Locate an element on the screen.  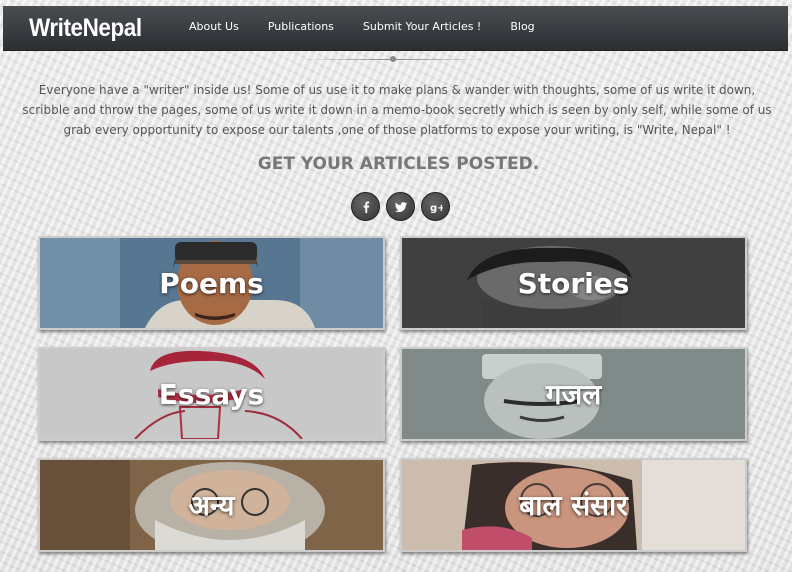
facebook-button is located at coordinates (365, 206).